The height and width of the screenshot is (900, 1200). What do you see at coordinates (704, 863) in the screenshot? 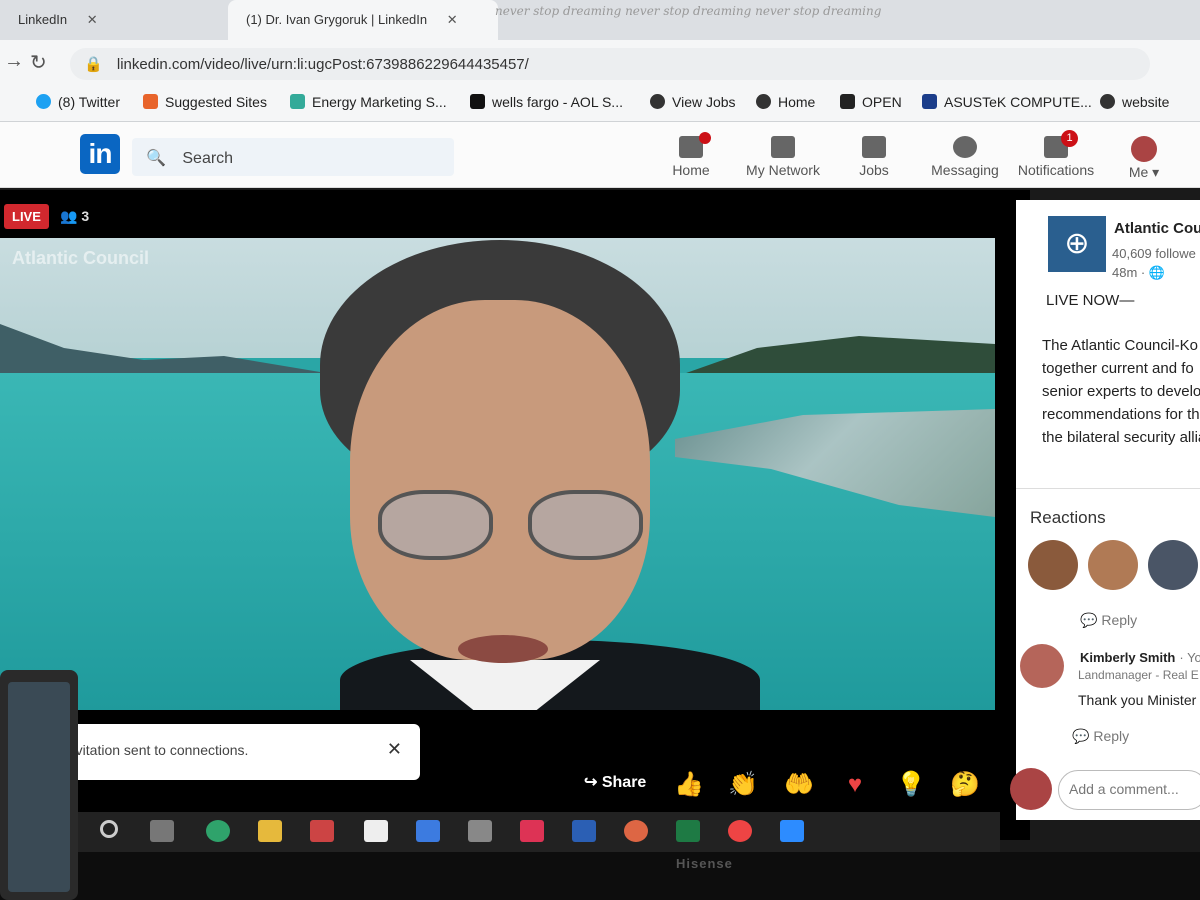
I see `monitor-brand: Hisense` at bounding box center [704, 863].